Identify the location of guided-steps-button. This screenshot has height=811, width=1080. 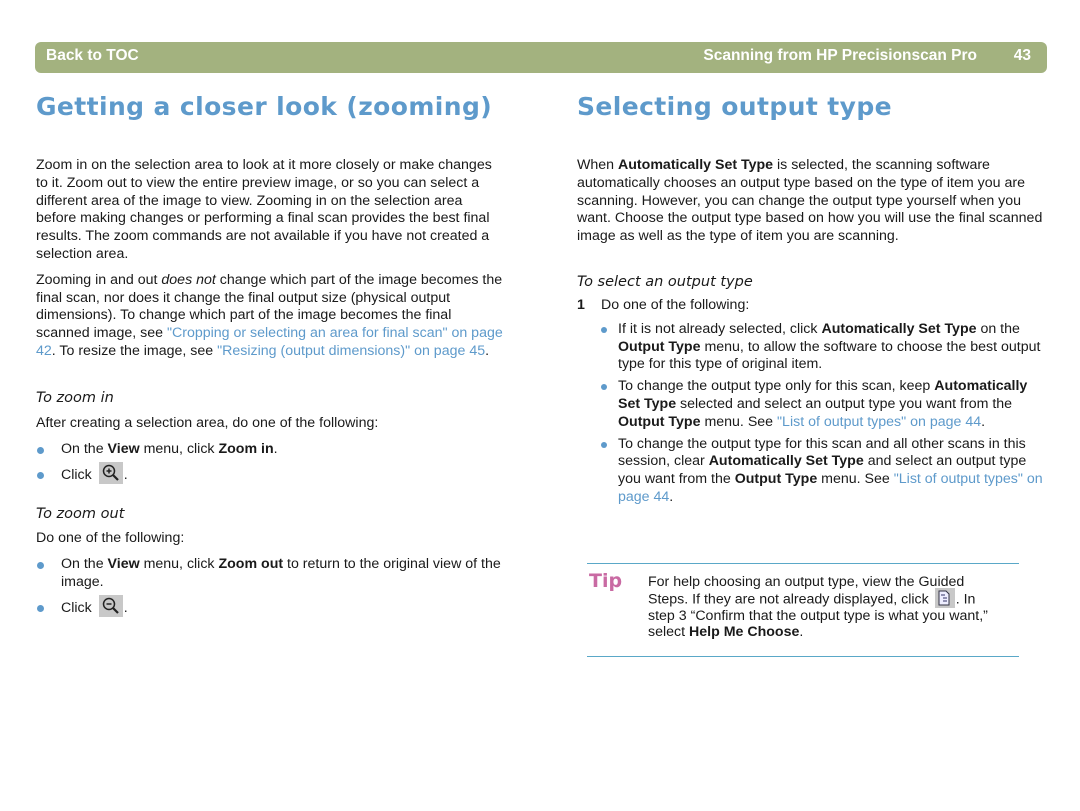
(944, 597).